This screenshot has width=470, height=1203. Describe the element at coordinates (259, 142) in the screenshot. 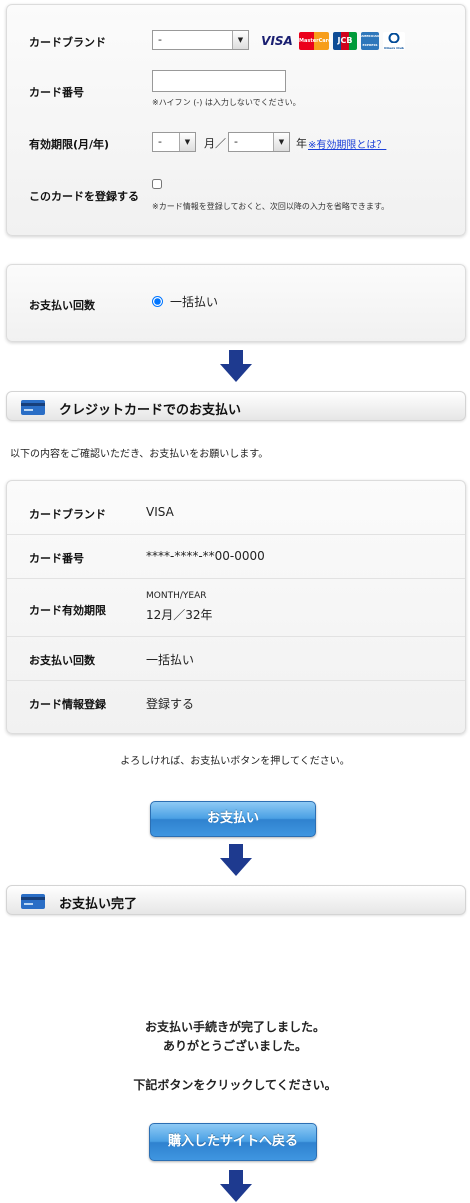

I see `expiry-year-select: - ▼` at that location.